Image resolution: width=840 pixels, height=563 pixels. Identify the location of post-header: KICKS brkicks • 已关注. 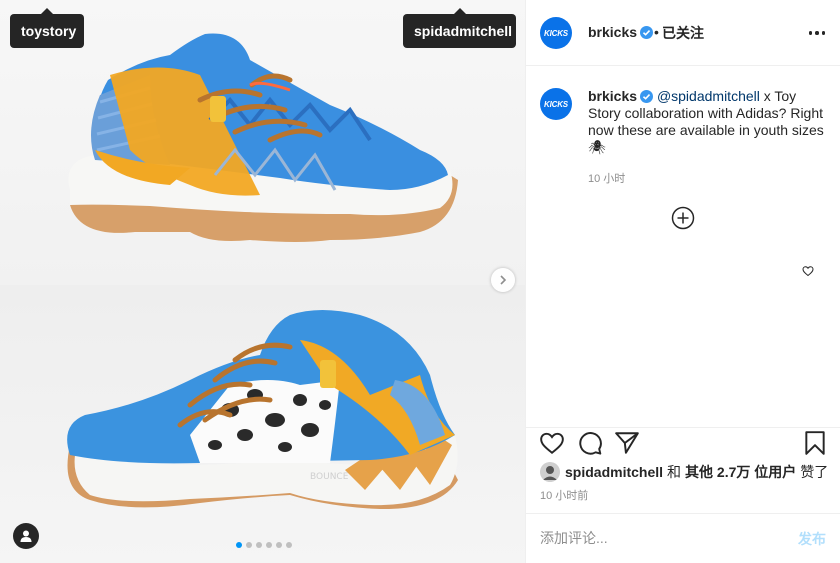
(683, 33).